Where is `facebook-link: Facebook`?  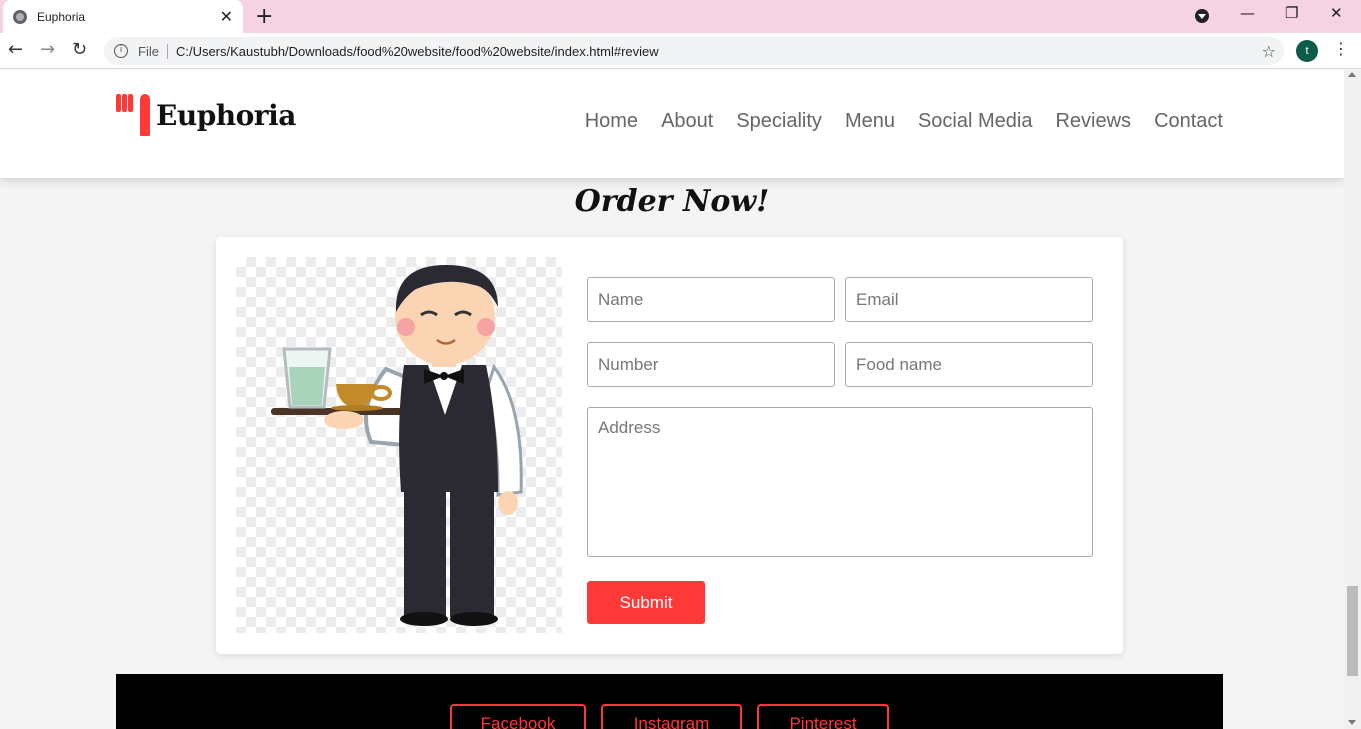 facebook-link: Facebook is located at coordinates (518, 716).